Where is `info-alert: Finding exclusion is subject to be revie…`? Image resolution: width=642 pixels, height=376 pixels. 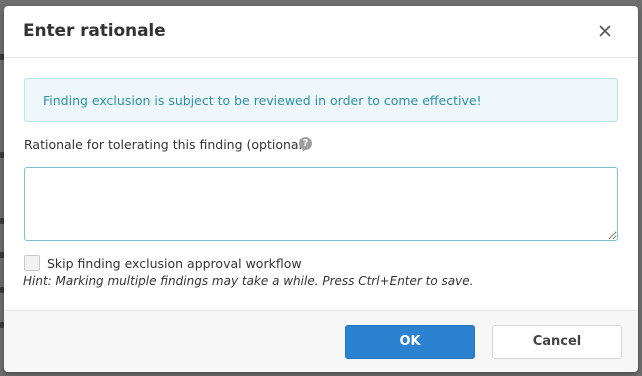 info-alert: Finding exclusion is subject to be revie… is located at coordinates (321, 100).